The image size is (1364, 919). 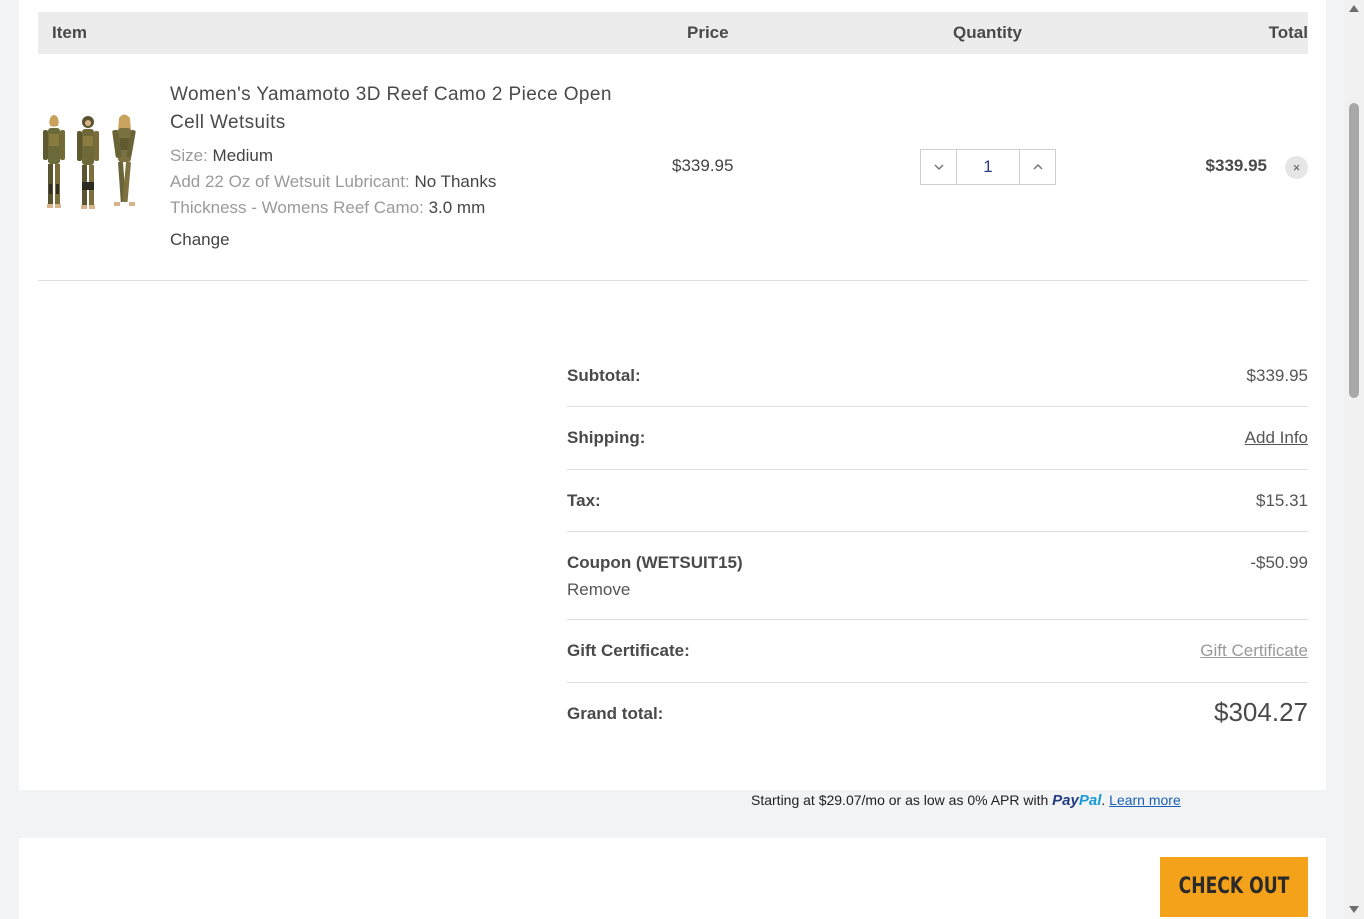 I want to click on header-total: Total, so click(x=1288, y=32).